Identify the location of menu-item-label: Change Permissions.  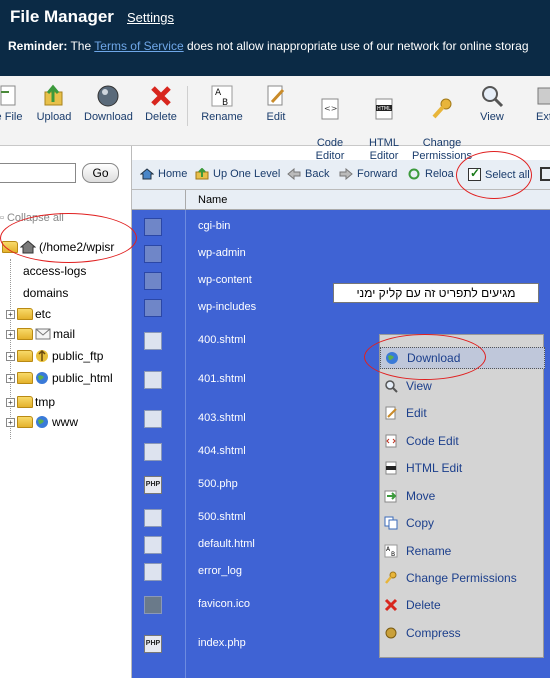
(461, 578).